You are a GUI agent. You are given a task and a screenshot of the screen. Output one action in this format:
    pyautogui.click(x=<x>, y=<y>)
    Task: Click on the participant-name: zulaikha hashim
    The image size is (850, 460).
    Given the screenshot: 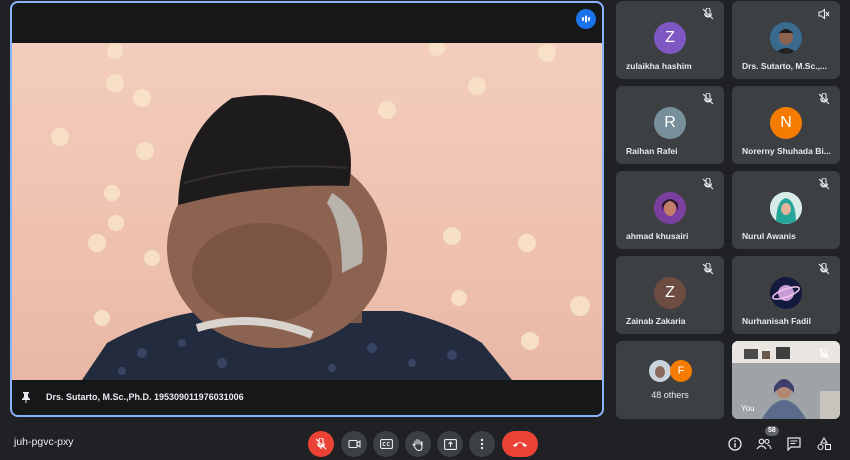 What is the action you would take?
    pyautogui.click(x=659, y=66)
    